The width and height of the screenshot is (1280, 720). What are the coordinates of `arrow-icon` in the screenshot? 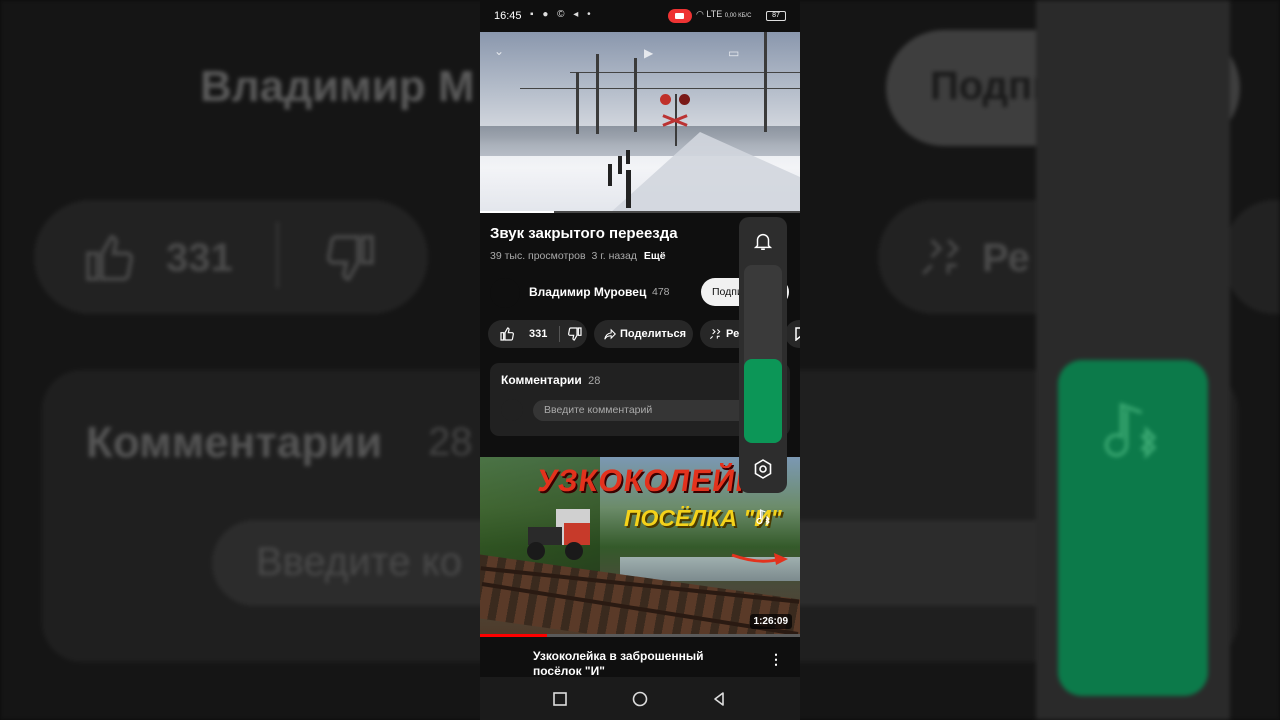 It's located at (759, 559).